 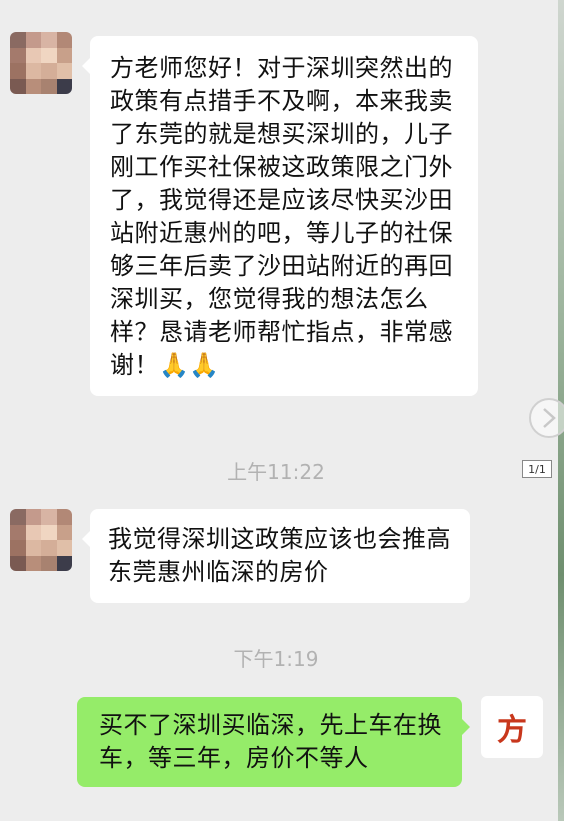 I want to click on timestamp: 下午1:19, so click(x=276, y=659).